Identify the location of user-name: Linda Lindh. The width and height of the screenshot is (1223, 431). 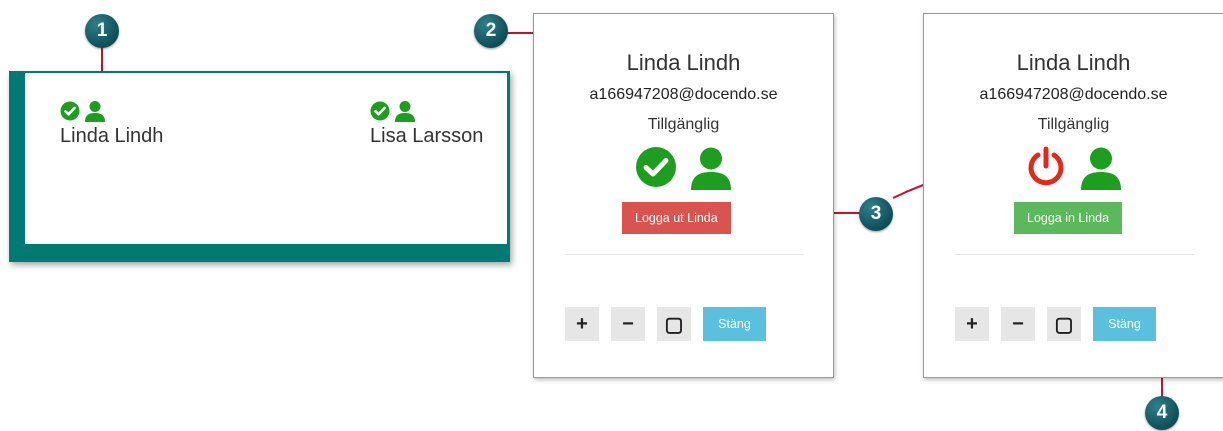
(112, 136).